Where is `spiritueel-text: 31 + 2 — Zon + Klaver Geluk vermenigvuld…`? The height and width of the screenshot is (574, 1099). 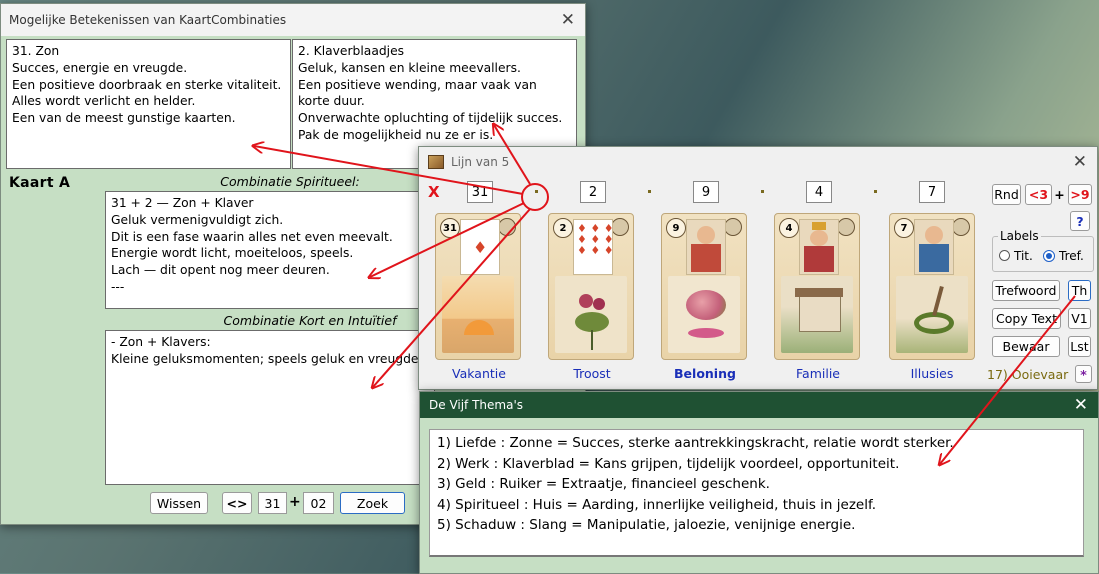 spiritueel-text: 31 + 2 — Zon + Klaver Geluk vermenigvuld… is located at coordinates (270, 250).